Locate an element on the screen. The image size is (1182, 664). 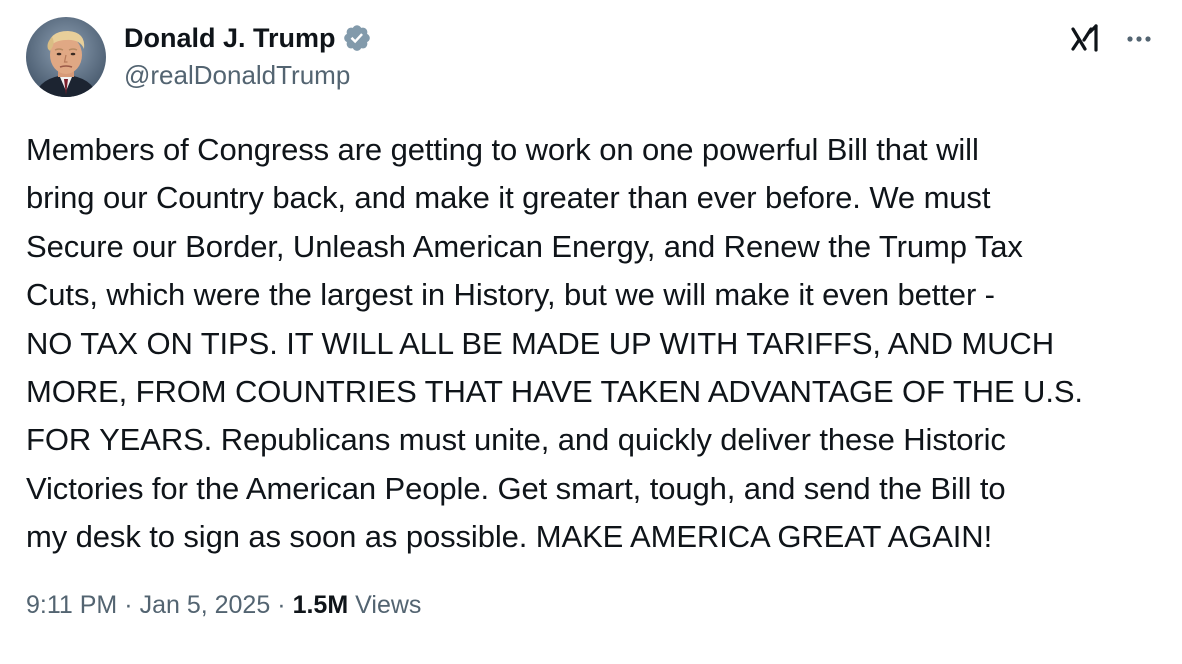
tweet-meta: 9:11 PM · Jan 5, 2025 · 1.5M Views is located at coordinates (223, 605).